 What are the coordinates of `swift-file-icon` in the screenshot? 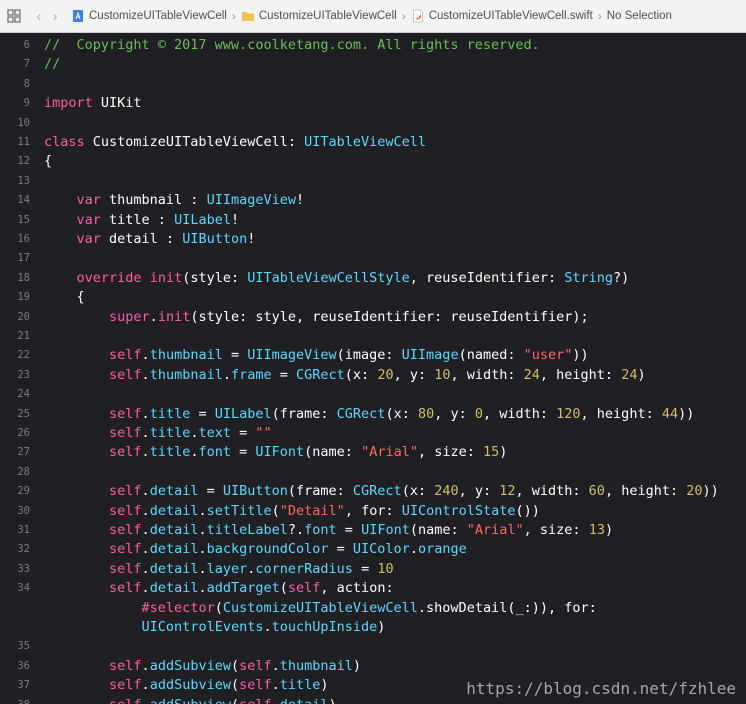 It's located at (417, 16).